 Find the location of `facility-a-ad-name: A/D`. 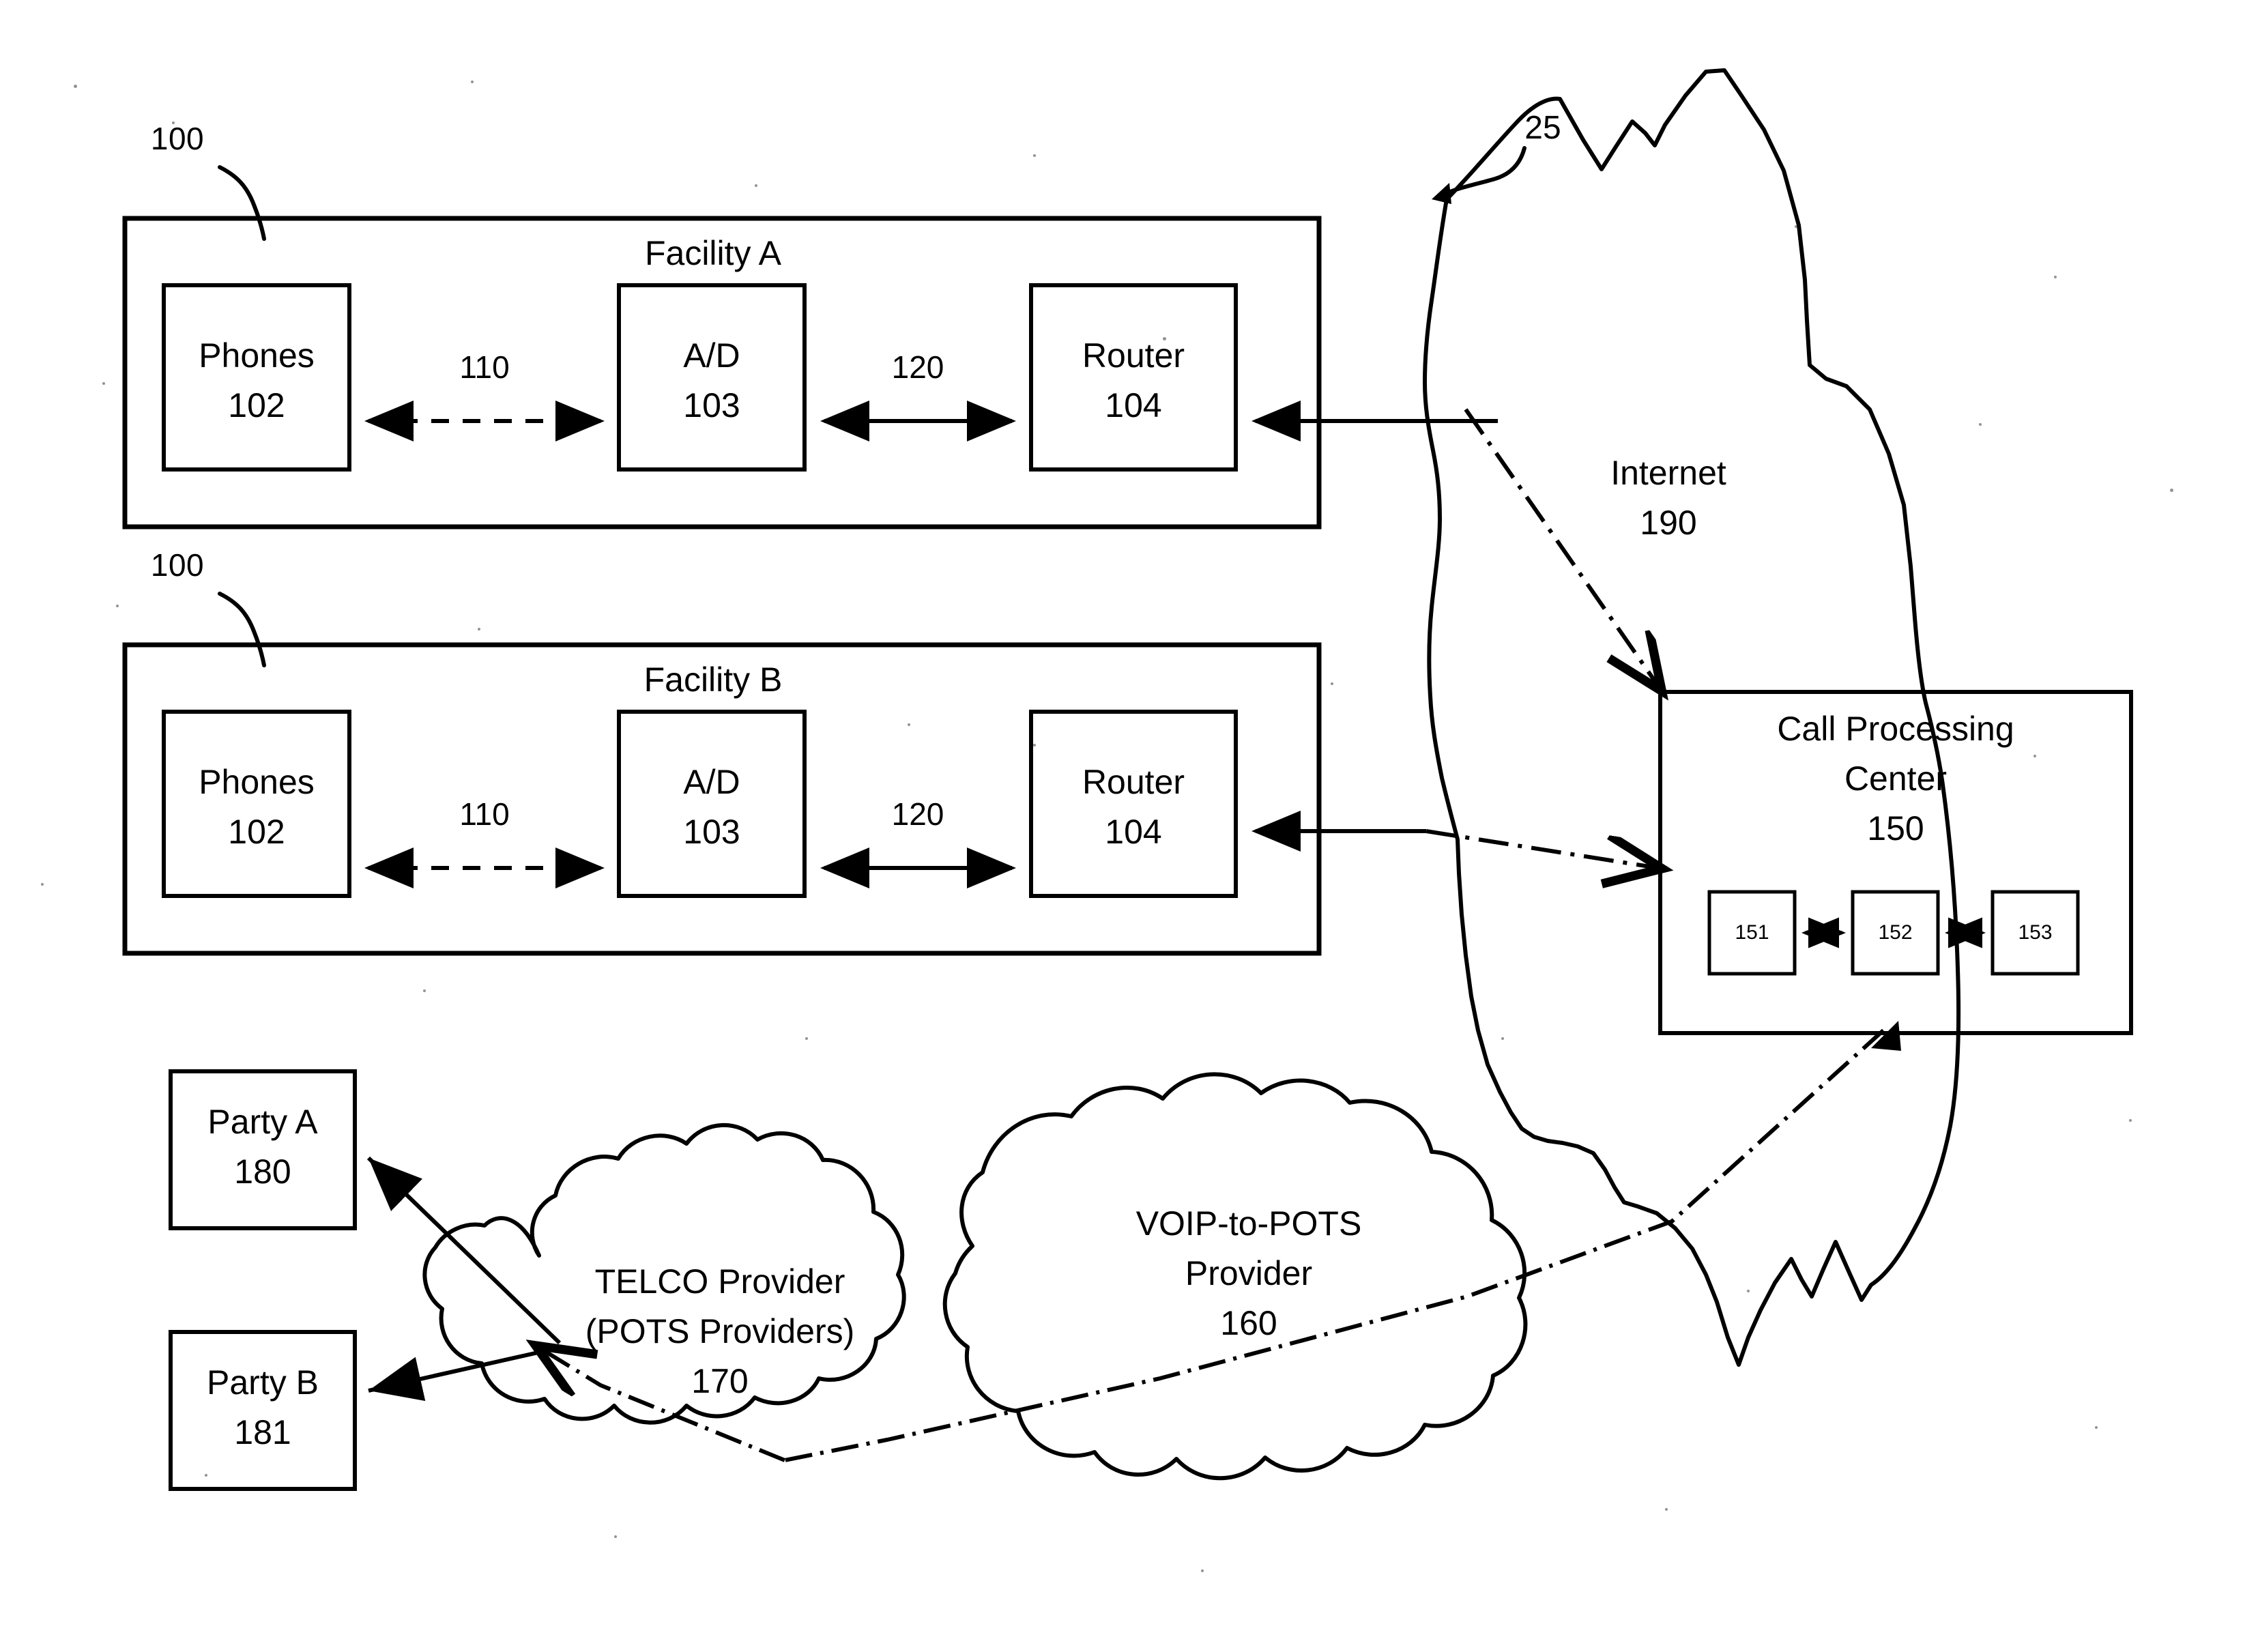

facility-a-ad-name: A/D is located at coordinates (711, 355).